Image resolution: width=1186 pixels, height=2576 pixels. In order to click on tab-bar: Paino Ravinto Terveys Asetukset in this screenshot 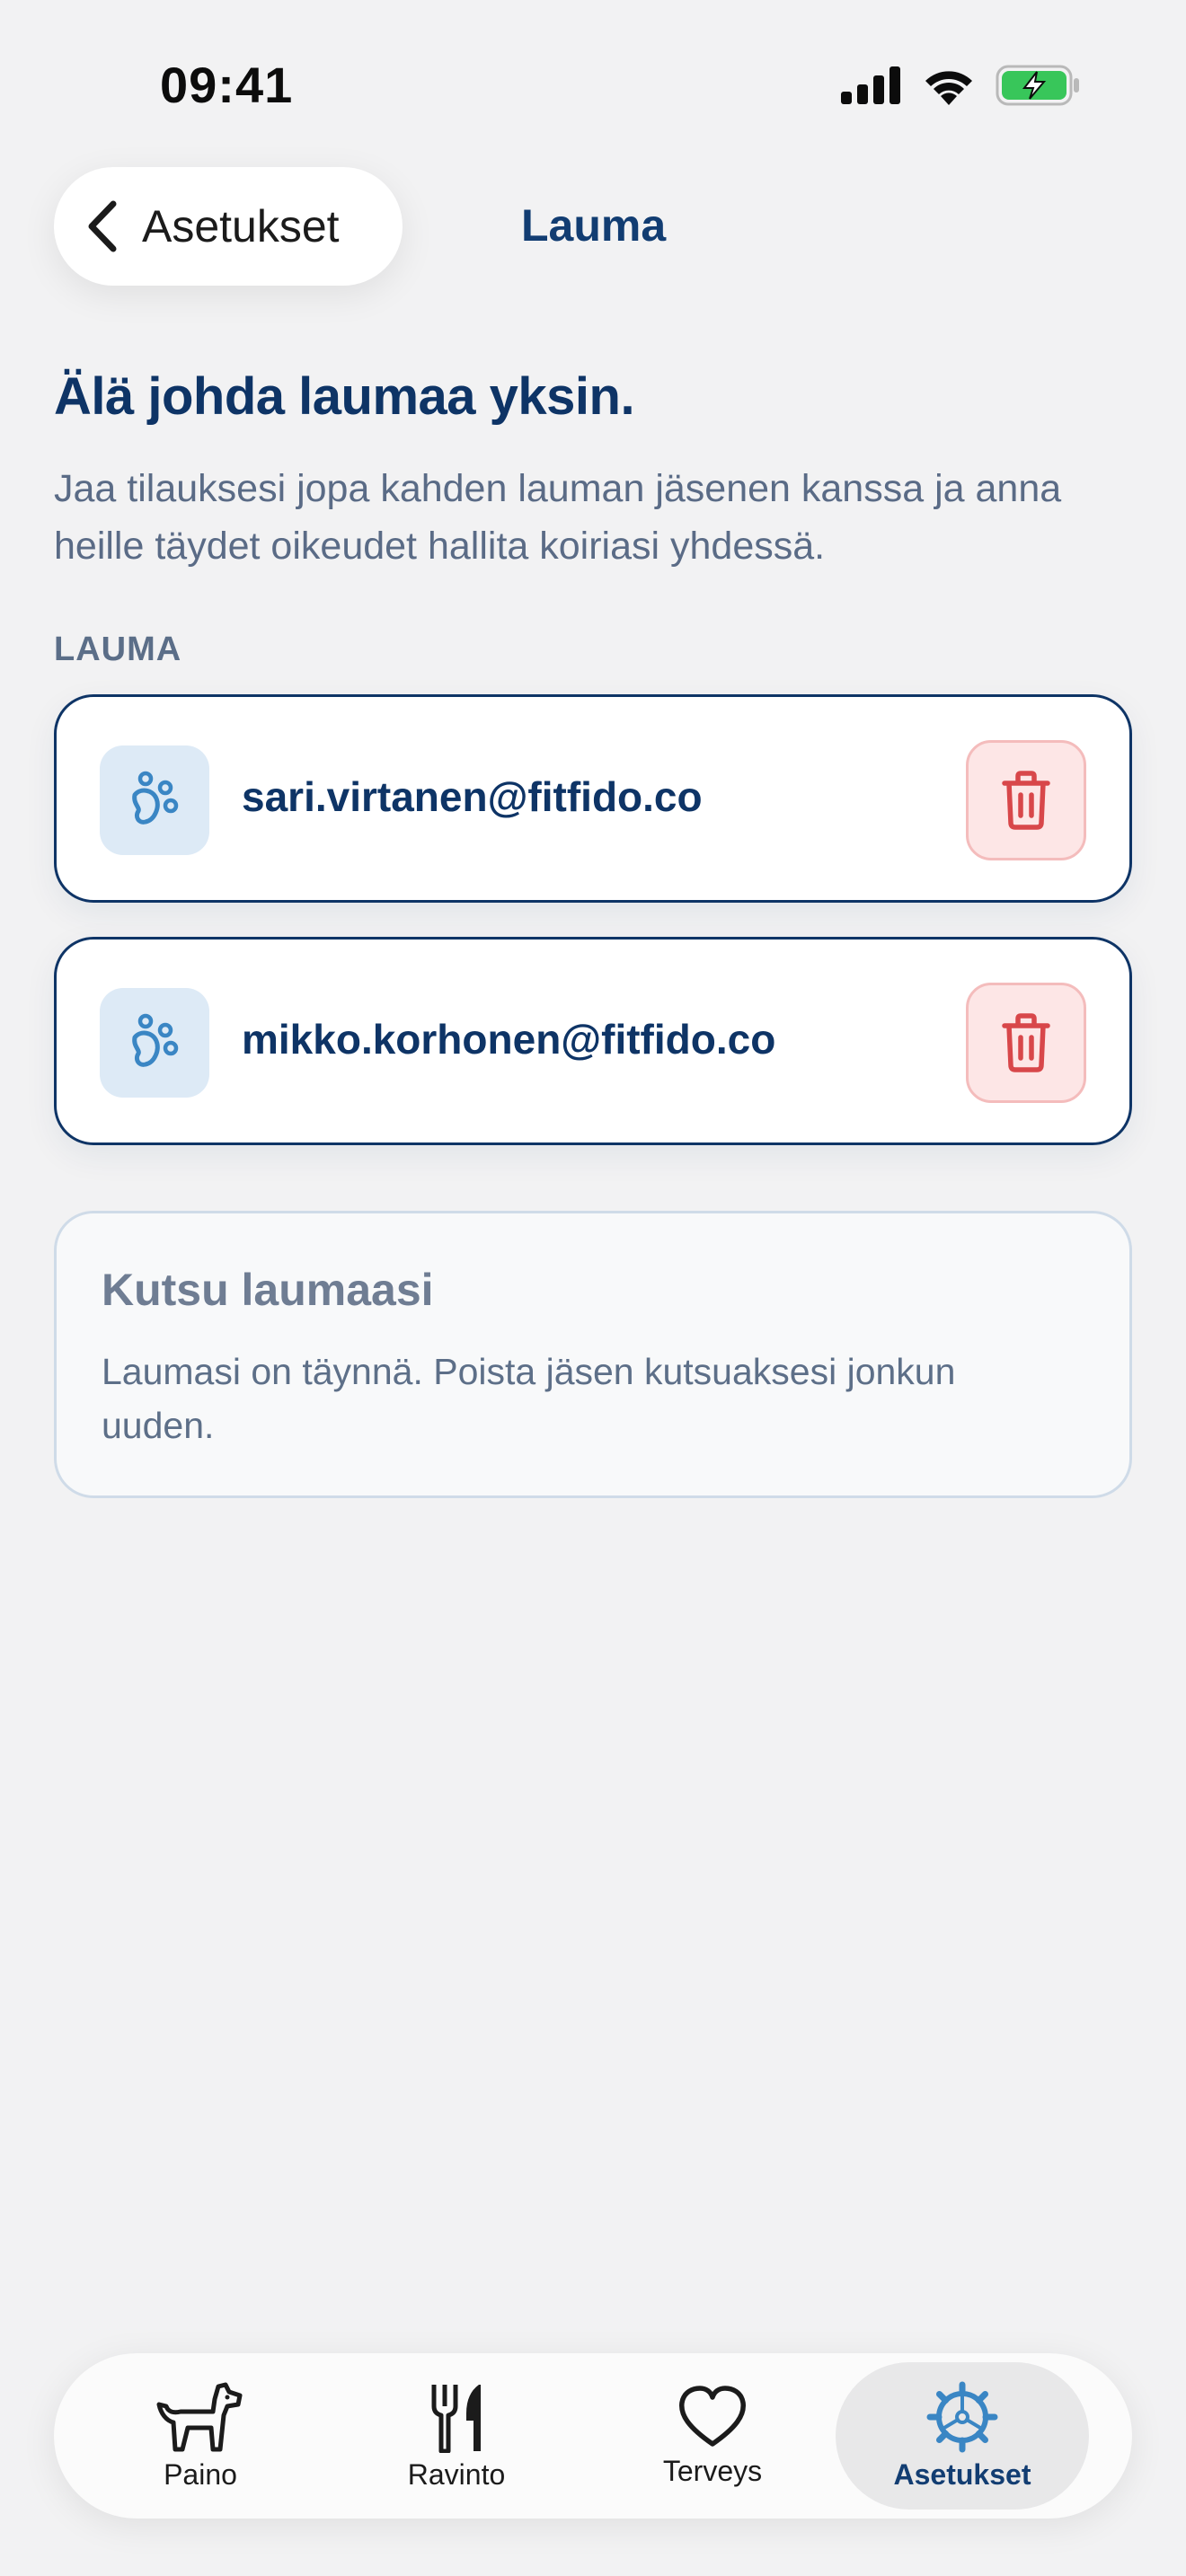, I will do `click(593, 2436)`.